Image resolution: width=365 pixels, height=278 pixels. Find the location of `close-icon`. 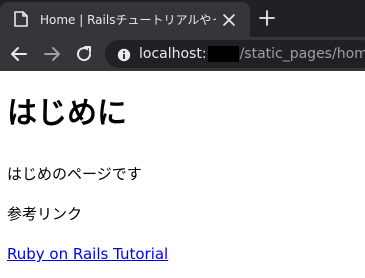

close-icon is located at coordinates (229, 19).